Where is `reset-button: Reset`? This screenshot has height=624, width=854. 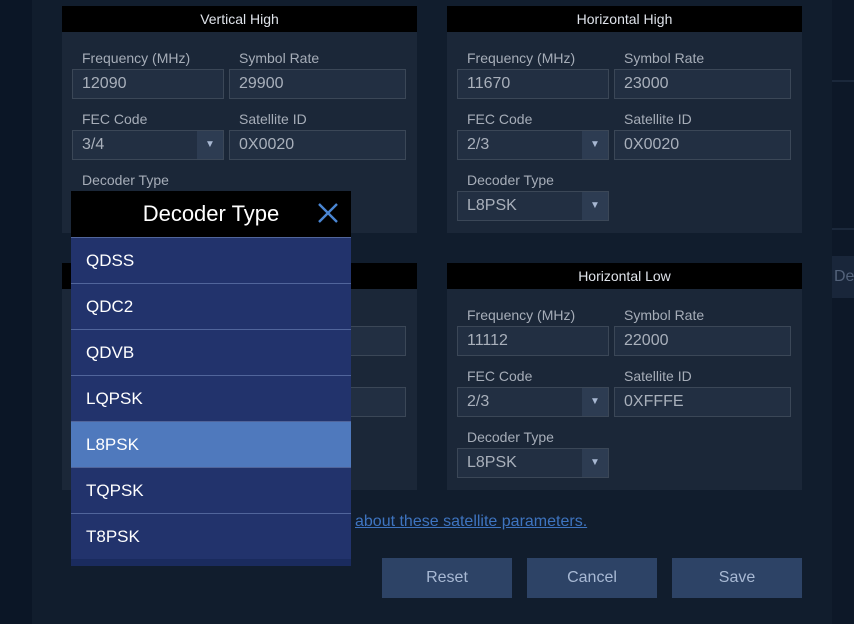 reset-button: Reset is located at coordinates (447, 578).